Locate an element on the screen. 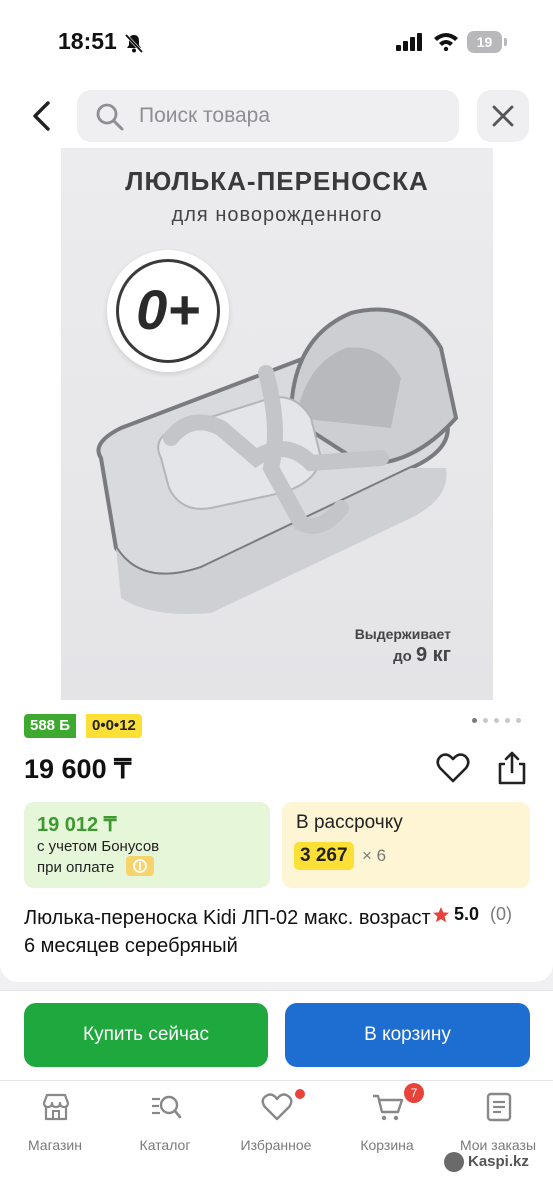  shop-icon is located at coordinates (56, 1107).